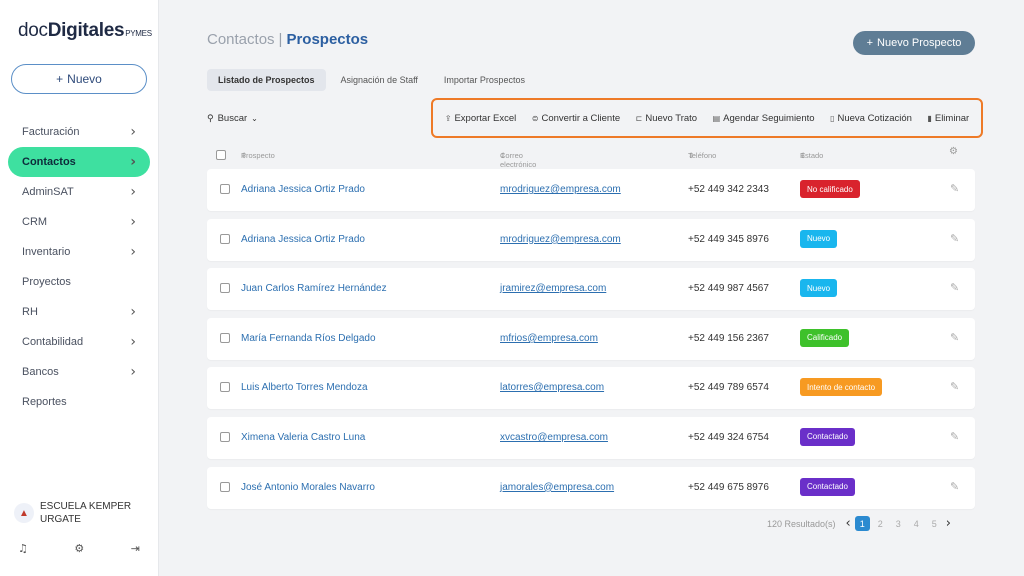  Describe the element at coordinates (666, 118) in the screenshot. I see `new-deal-button: ⊏ Nuevo Trato` at that location.